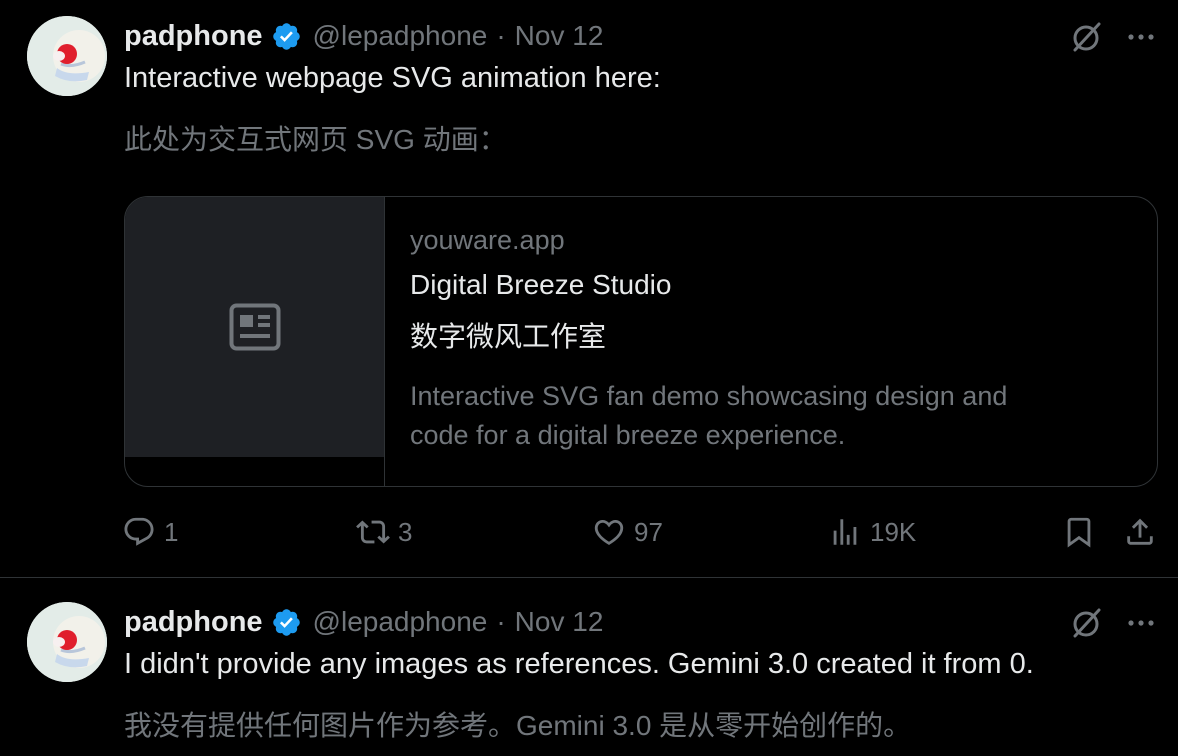  I want to click on views-button: 19K, so click(872, 532).